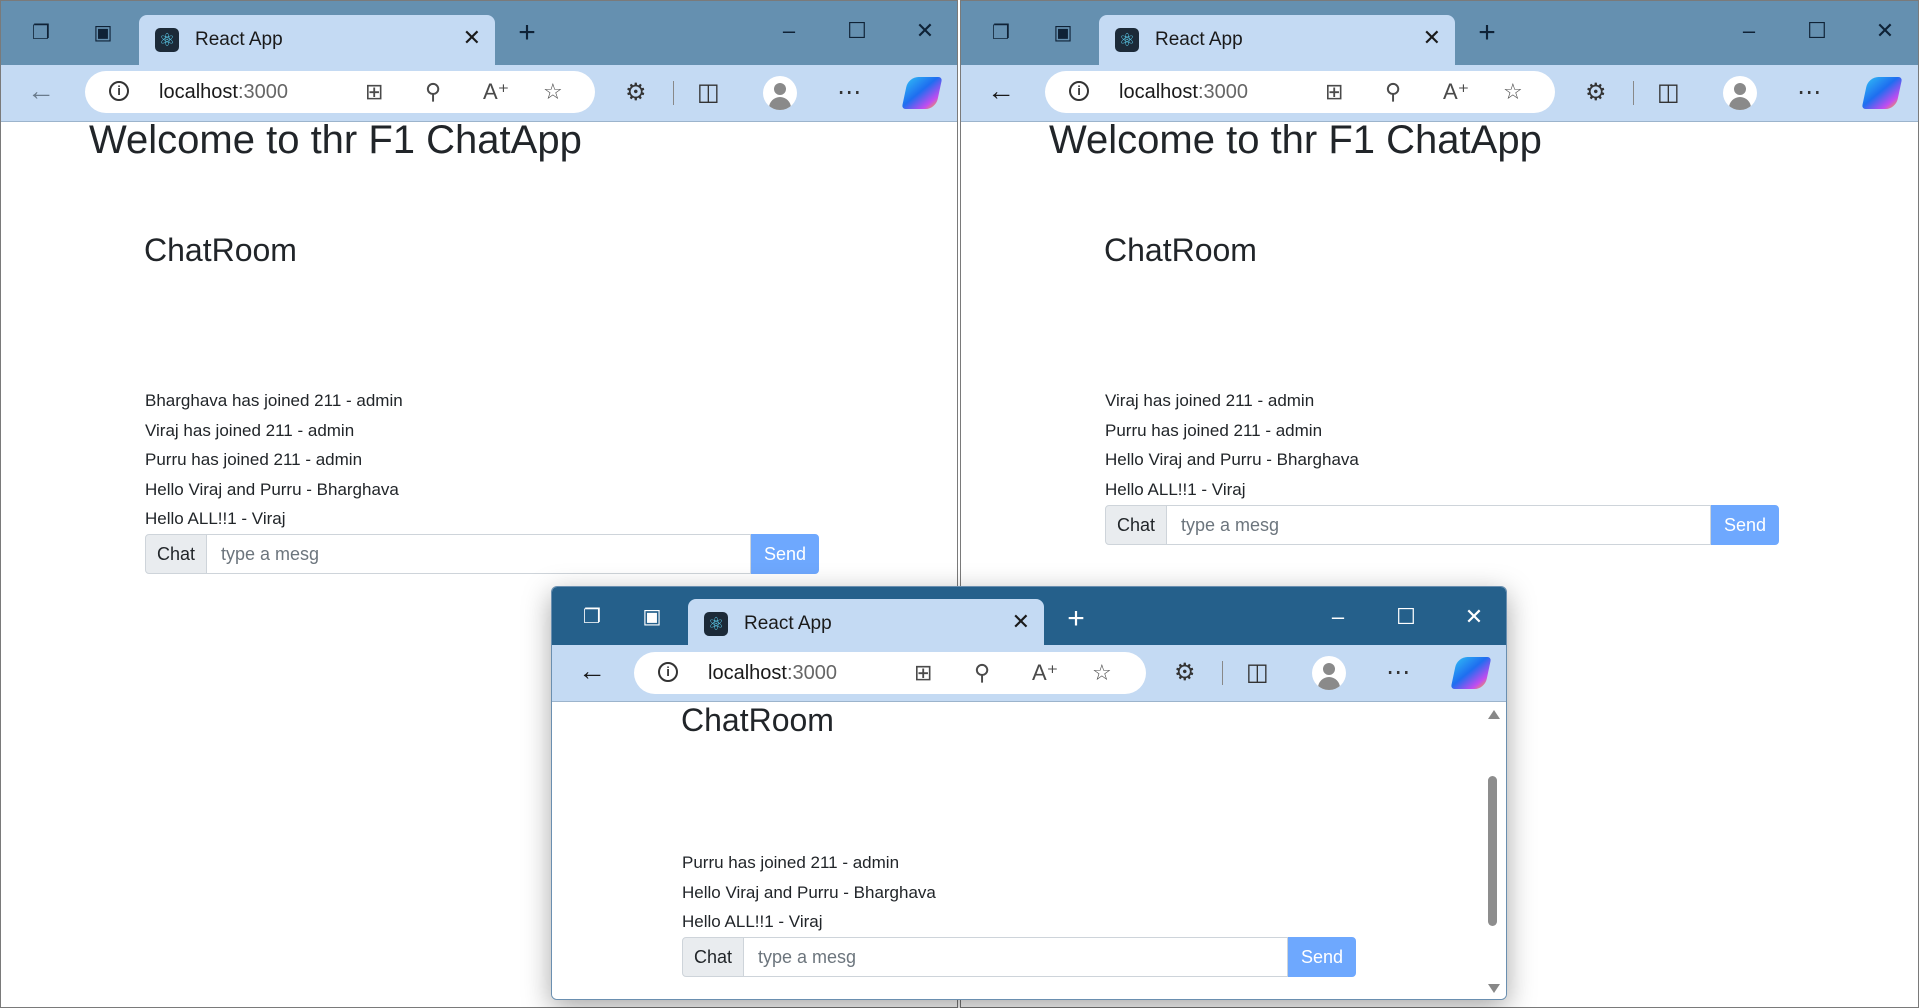 This screenshot has width=1919, height=1008. Describe the element at coordinates (272, 489) in the screenshot. I see `message-item: Hello Viraj and Purru - Bharghava` at that location.